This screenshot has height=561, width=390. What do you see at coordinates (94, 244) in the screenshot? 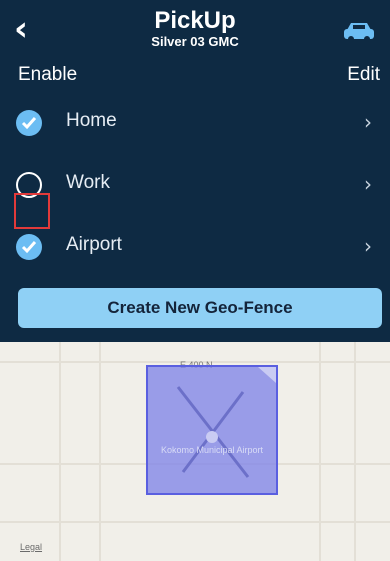
I see `list-item-label: Airport` at bounding box center [94, 244].